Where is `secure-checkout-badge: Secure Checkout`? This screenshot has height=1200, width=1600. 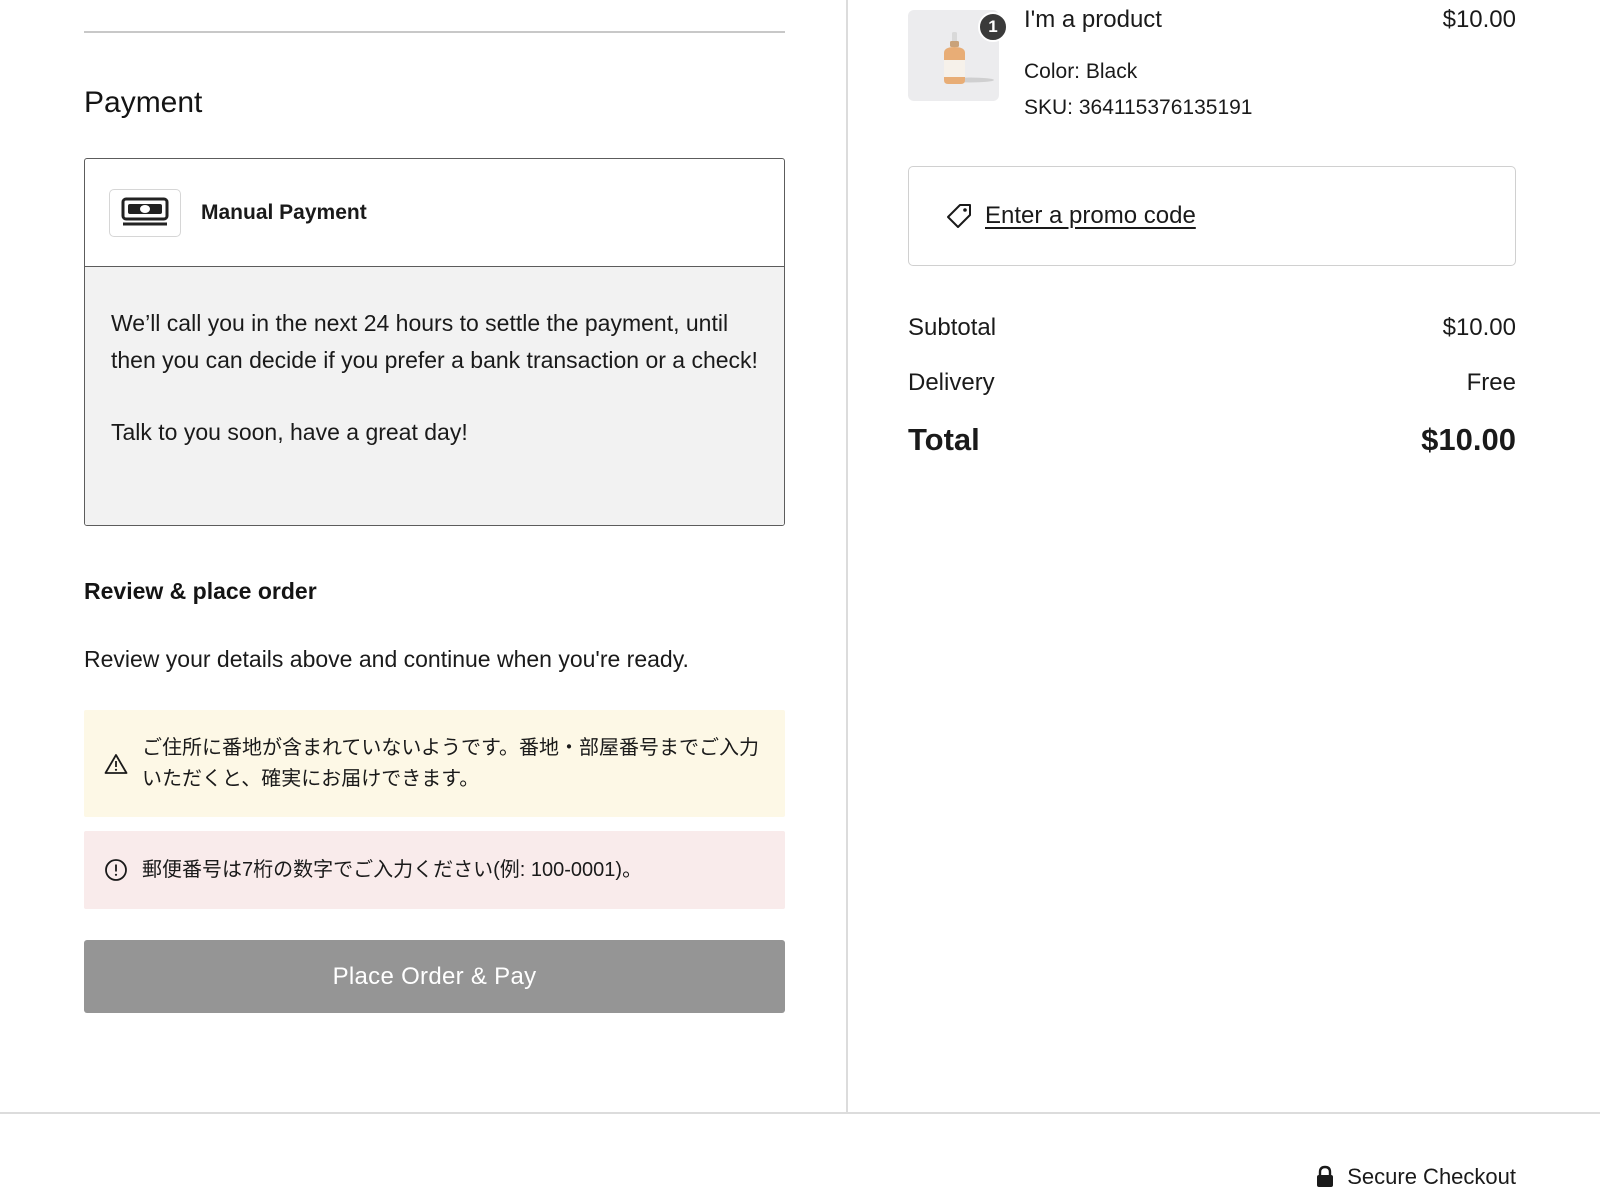
secure-checkout-badge: Secure Checkout is located at coordinates (1415, 1177).